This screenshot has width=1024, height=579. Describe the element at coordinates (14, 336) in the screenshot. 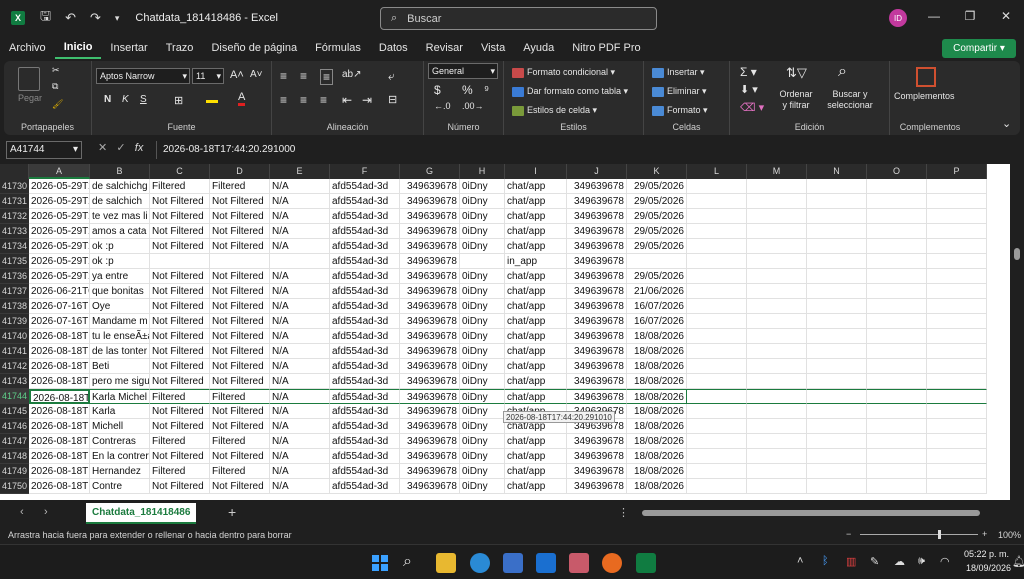

I see `row-header: 41740` at that location.